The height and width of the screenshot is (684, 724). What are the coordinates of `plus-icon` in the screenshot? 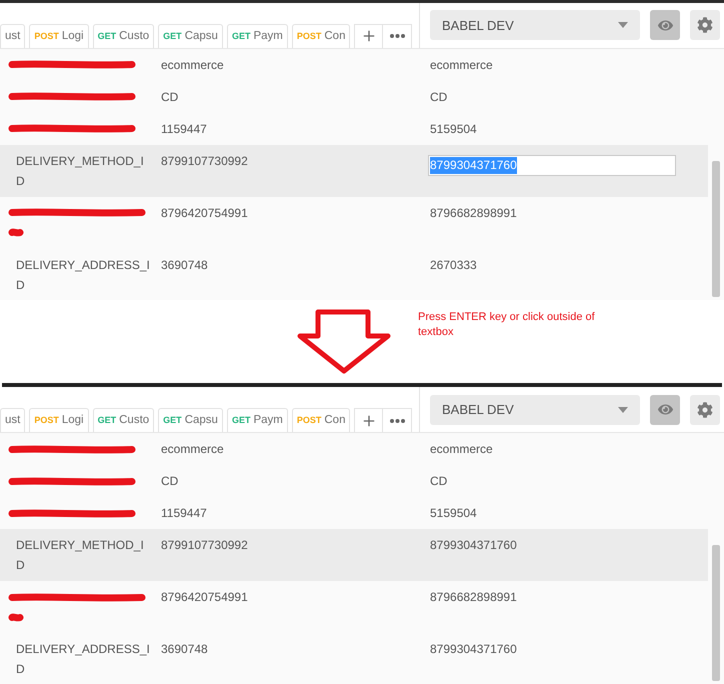 It's located at (368, 420).